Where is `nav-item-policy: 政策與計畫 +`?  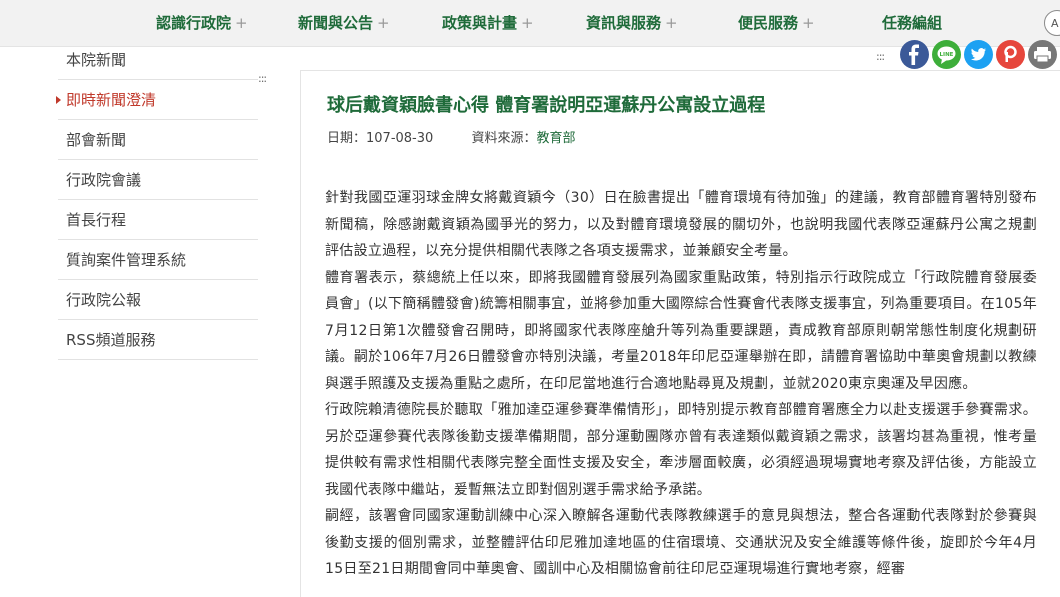 nav-item-policy: 政策與計畫 + is located at coordinates (488, 22).